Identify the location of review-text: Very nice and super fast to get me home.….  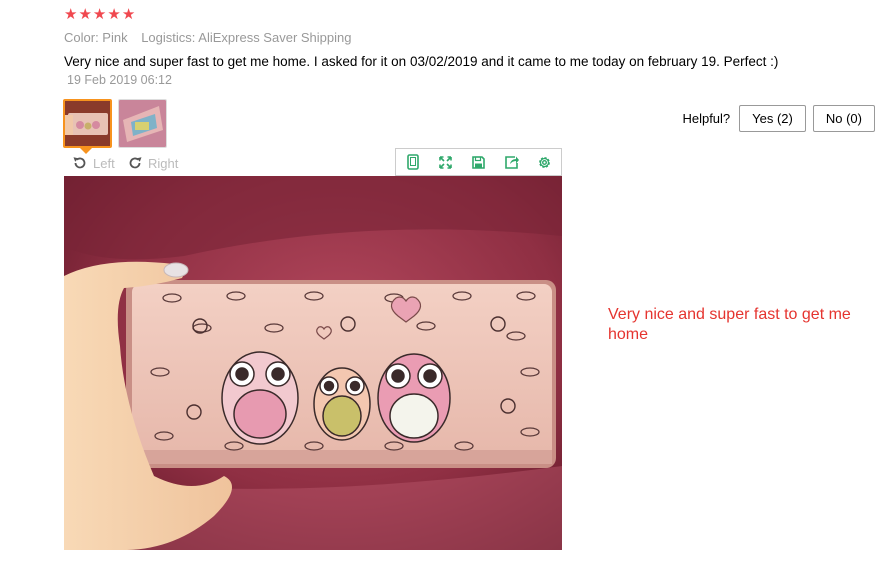
(421, 61).